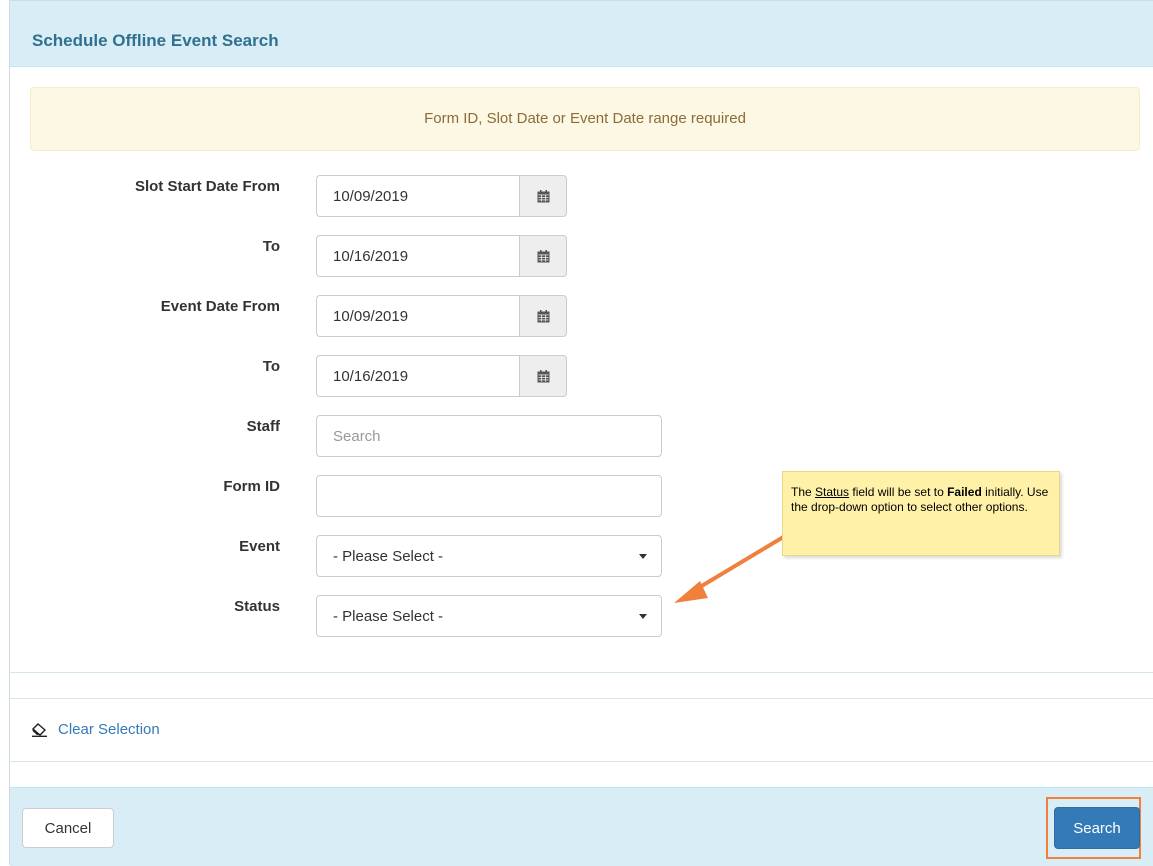  What do you see at coordinates (581, 256) in the screenshot?
I see `row-slot-start-to: To 10/16/2019` at bounding box center [581, 256].